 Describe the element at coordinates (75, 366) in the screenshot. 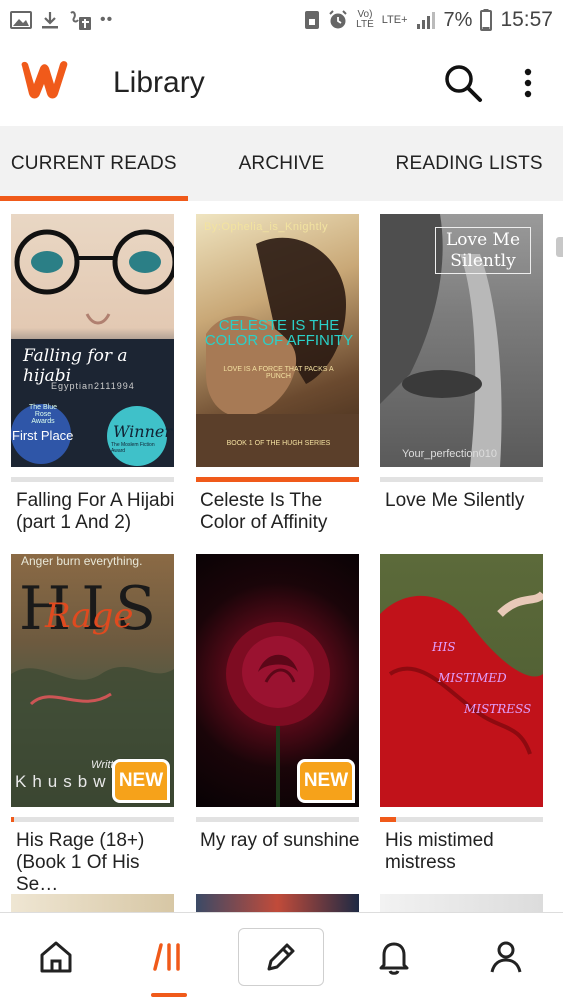

I see `cover-title-text: Falling for a hijabi` at that location.